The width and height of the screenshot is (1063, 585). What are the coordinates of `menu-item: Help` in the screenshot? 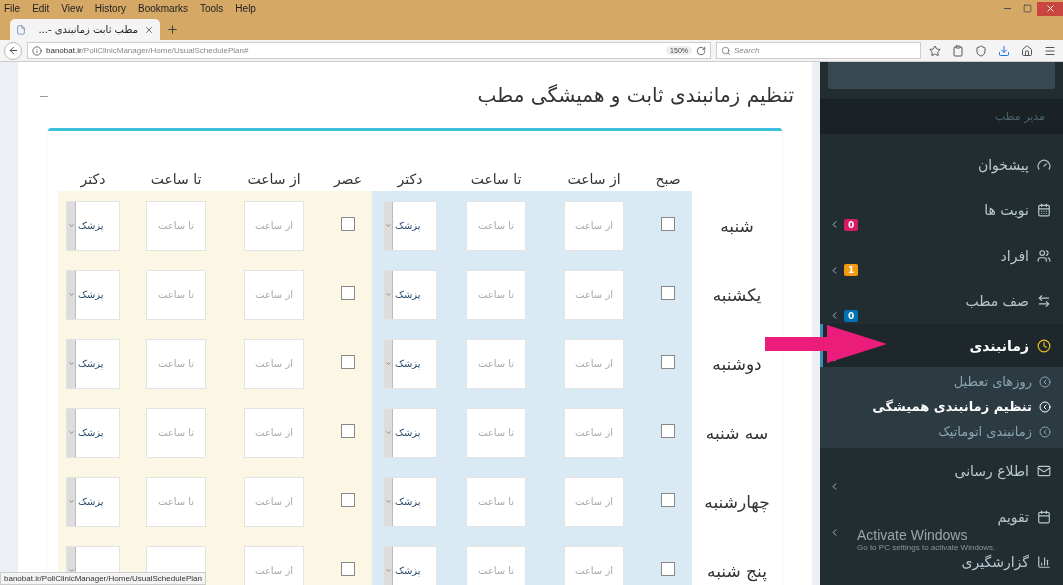 It's located at (245, 8).